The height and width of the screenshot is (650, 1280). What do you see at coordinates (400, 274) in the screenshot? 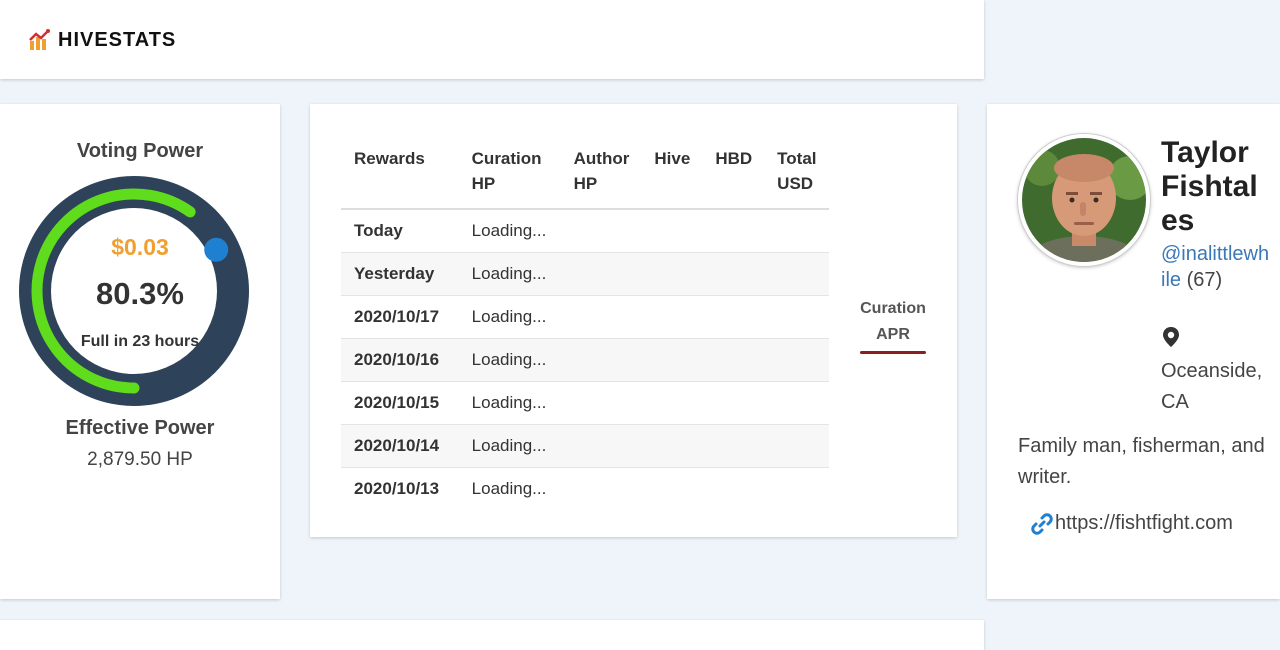
I see `row-label: Yesterday` at bounding box center [400, 274].